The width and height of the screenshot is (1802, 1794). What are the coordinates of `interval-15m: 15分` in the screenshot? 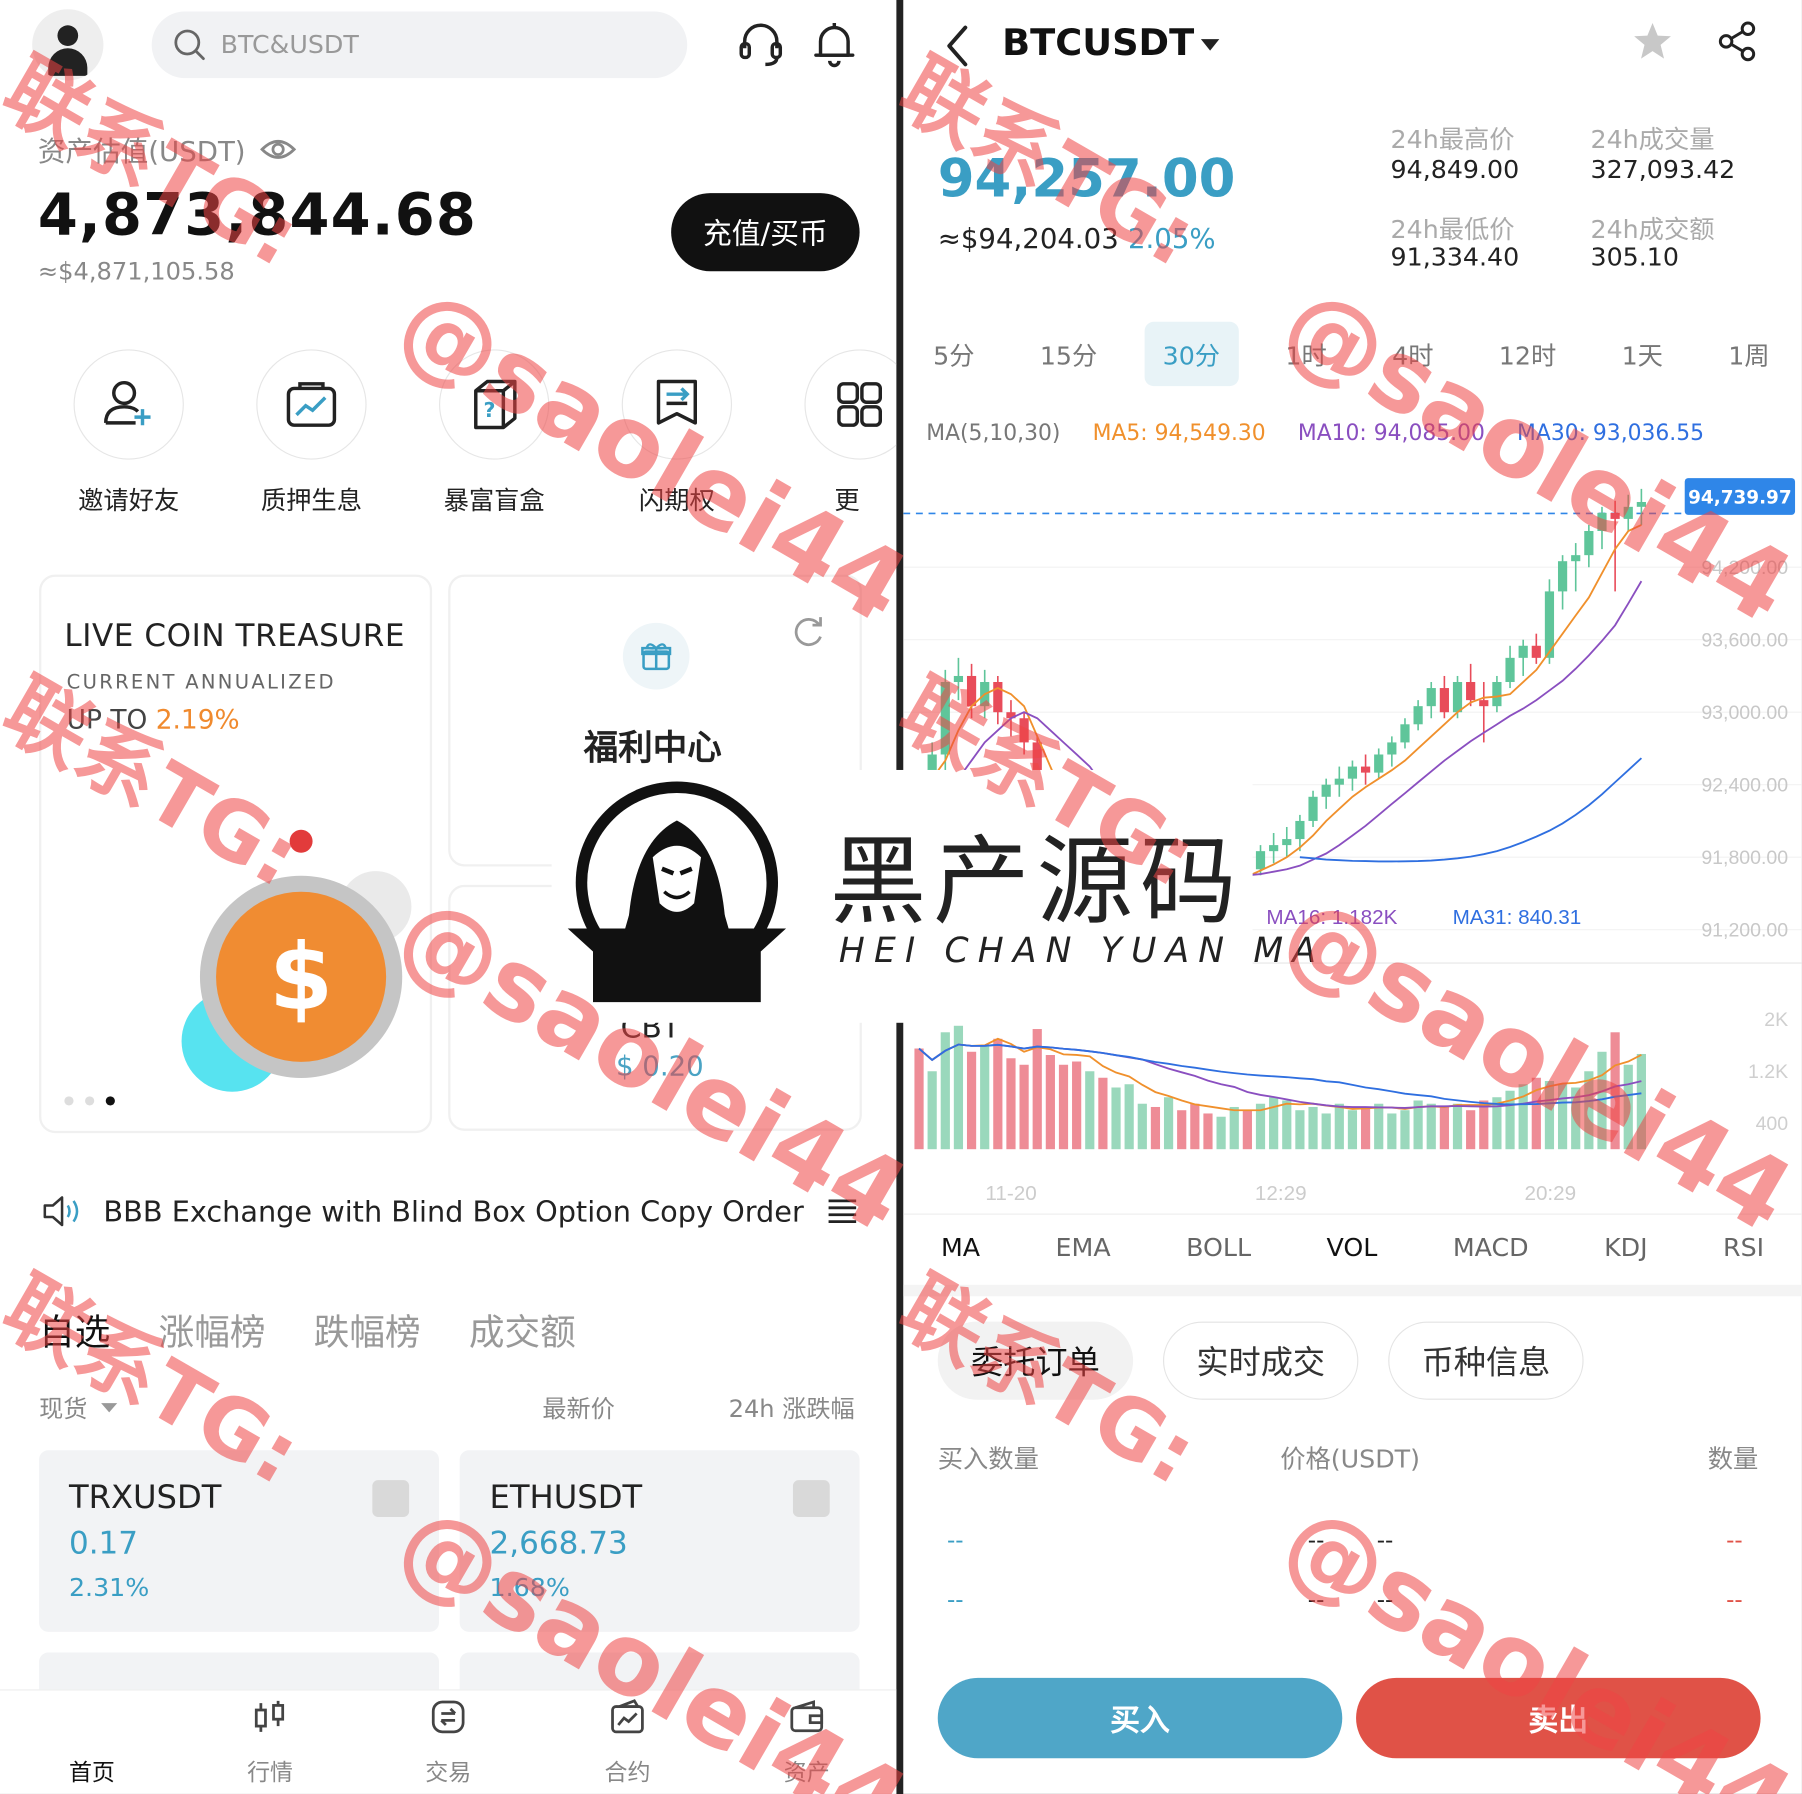 It's located at (1068, 354).